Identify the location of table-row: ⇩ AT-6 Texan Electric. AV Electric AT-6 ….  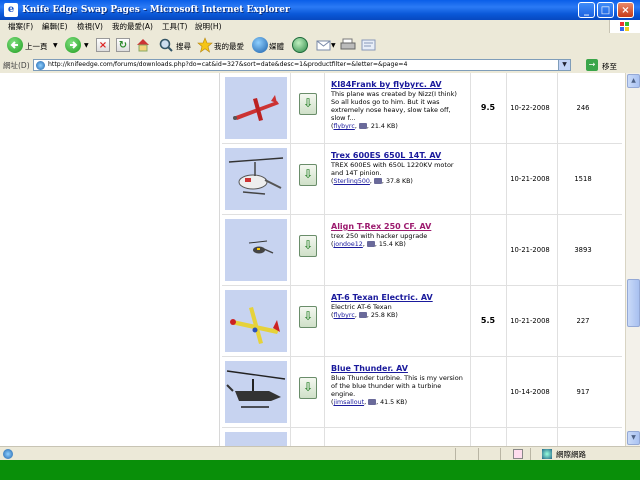
(422, 321).